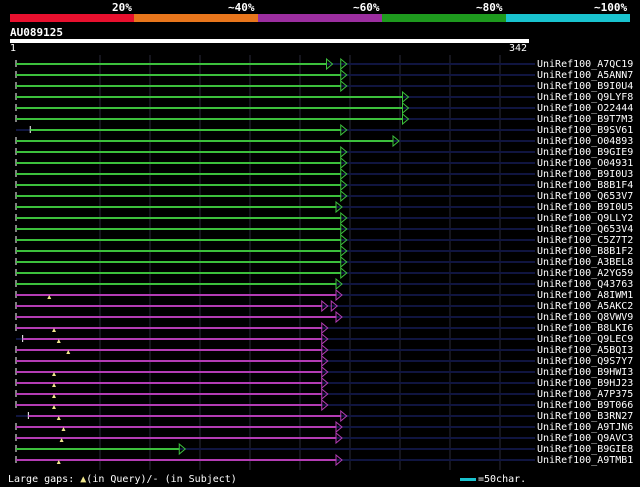  What do you see at coordinates (13, 48) in the screenshot?
I see `ruler-start: 1` at bounding box center [13, 48].